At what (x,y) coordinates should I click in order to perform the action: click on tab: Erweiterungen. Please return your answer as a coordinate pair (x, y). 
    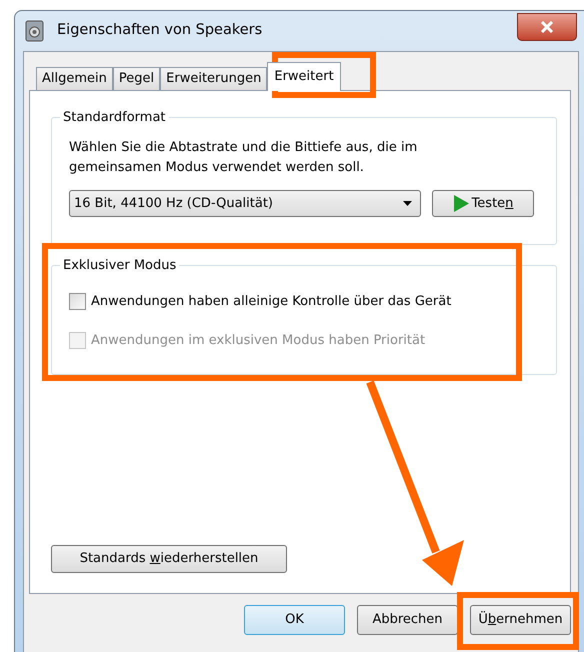
    Looking at the image, I should click on (214, 78).